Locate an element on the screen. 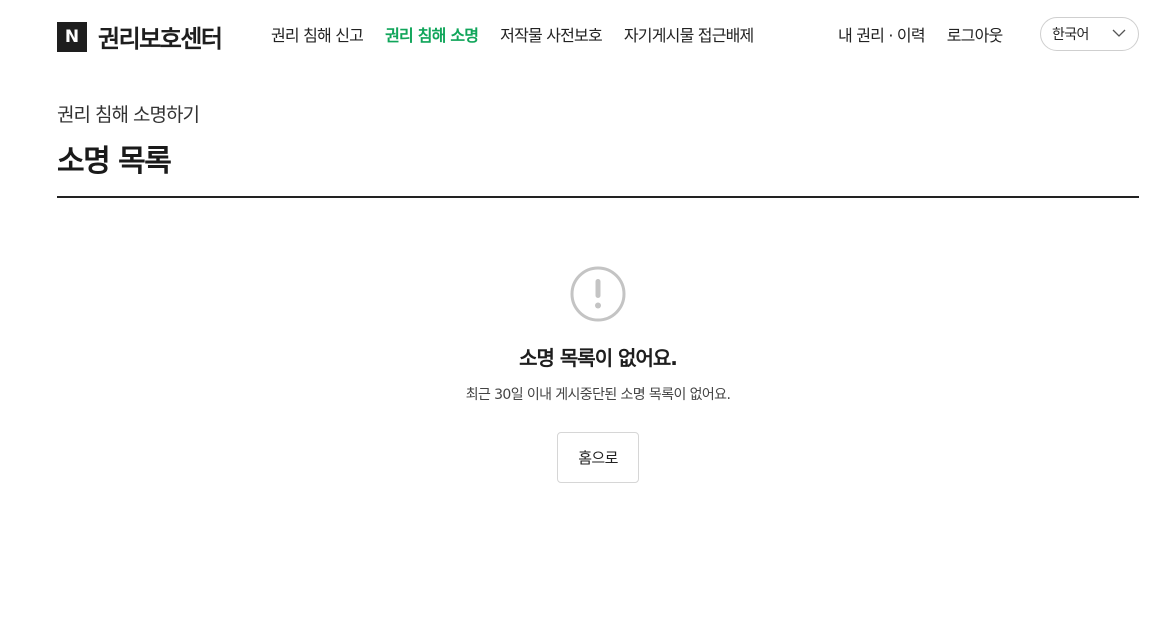 The width and height of the screenshot is (1170, 629). main-nav: 권리 침해 신고 권리 침해 소명 저작물 사전보호 자기게시물 접근배제 is located at coordinates (523, 34).